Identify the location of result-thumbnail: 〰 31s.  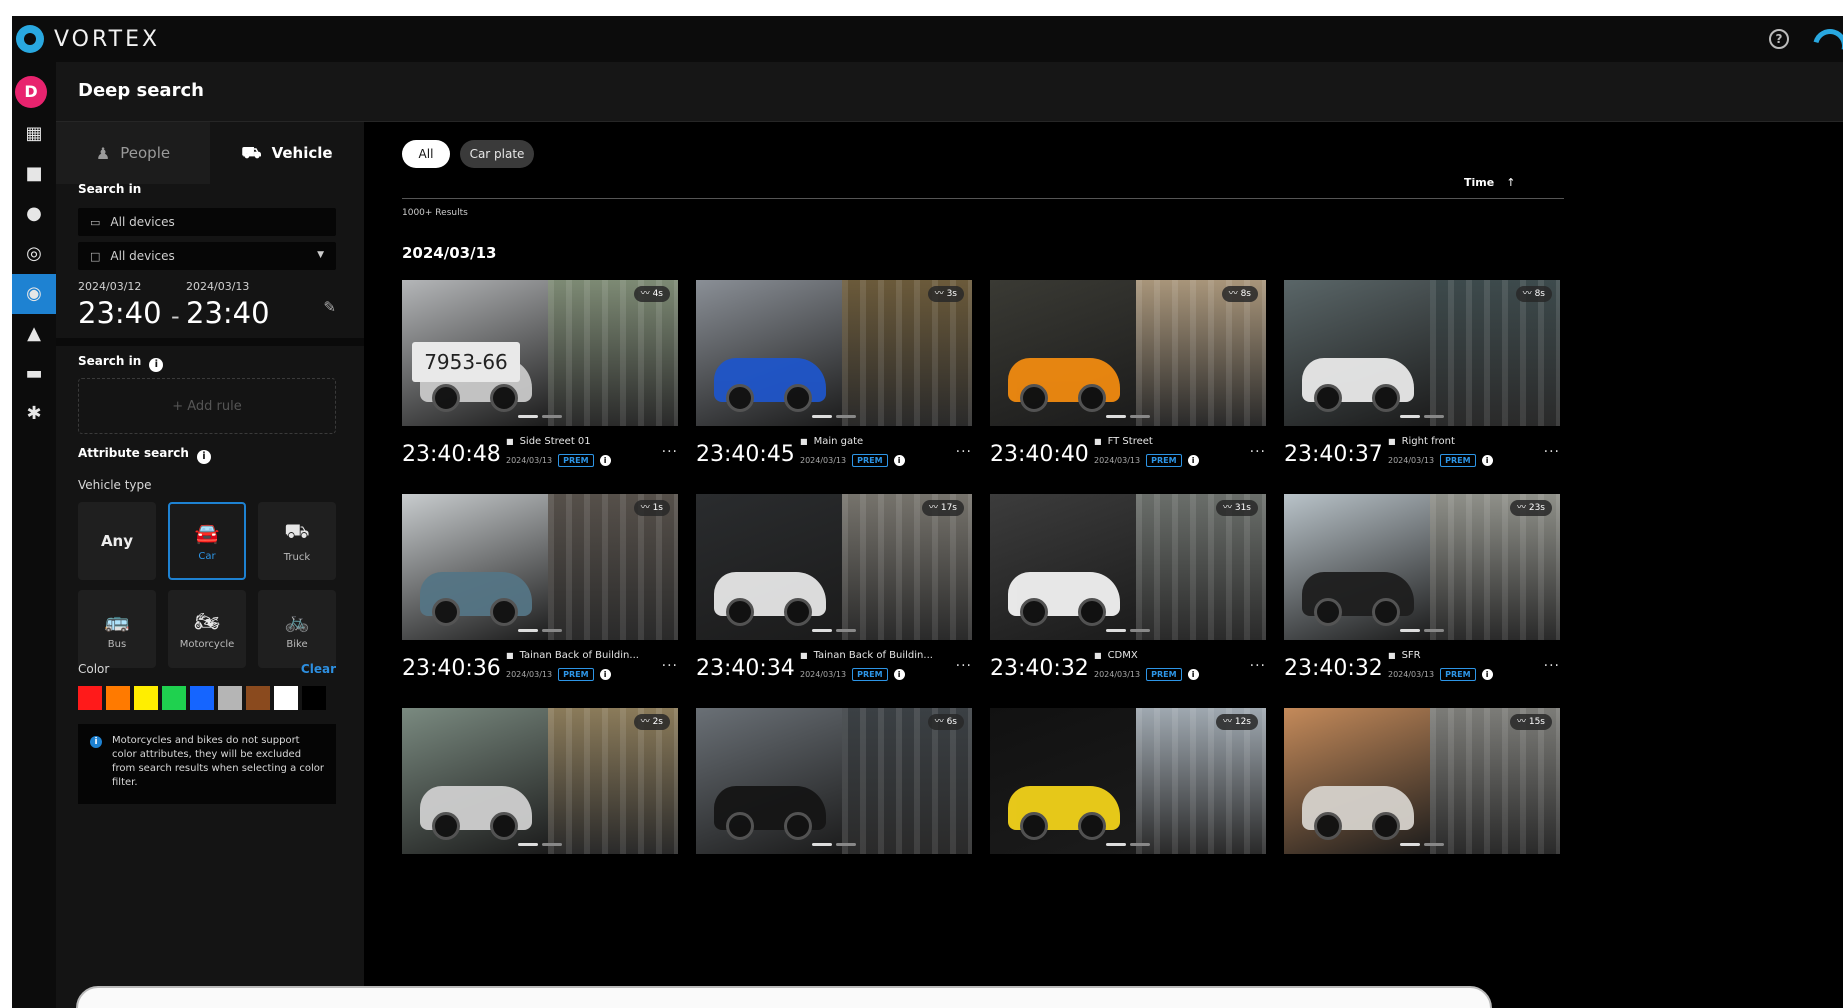
(1128, 567).